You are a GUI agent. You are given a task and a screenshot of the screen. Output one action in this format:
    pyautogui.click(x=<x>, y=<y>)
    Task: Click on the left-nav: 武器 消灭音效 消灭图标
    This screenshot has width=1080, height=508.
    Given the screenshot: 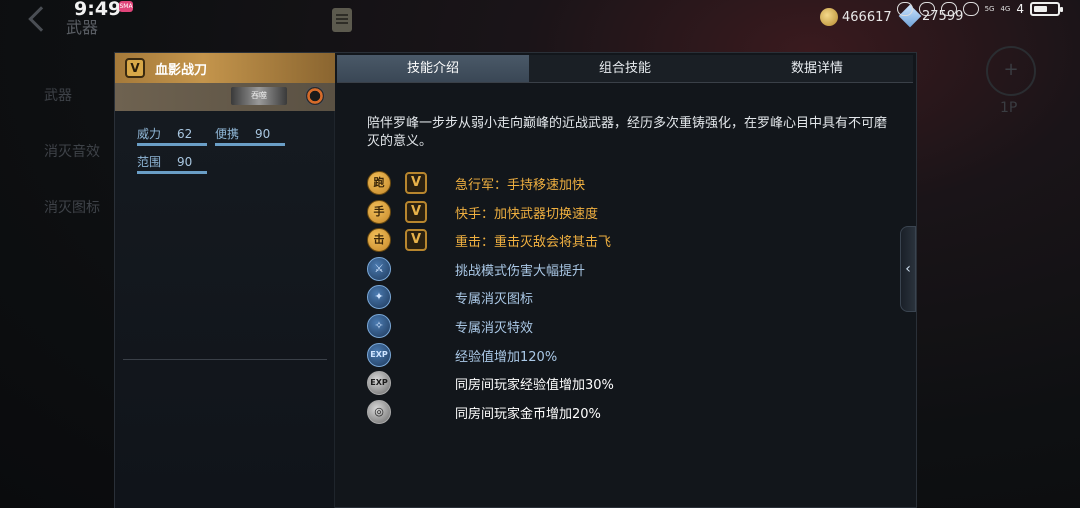 What is the action you would take?
    pyautogui.click(x=56, y=164)
    